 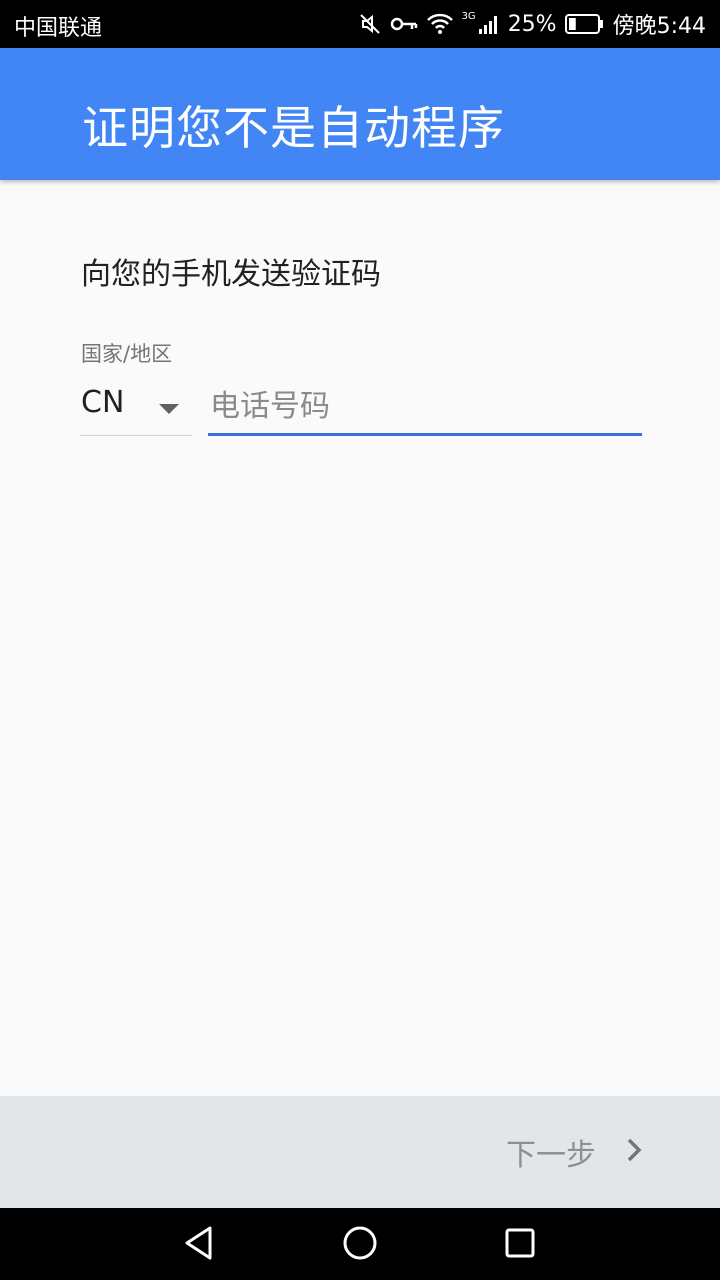 I want to click on battery-percent: 25%, so click(x=532, y=24).